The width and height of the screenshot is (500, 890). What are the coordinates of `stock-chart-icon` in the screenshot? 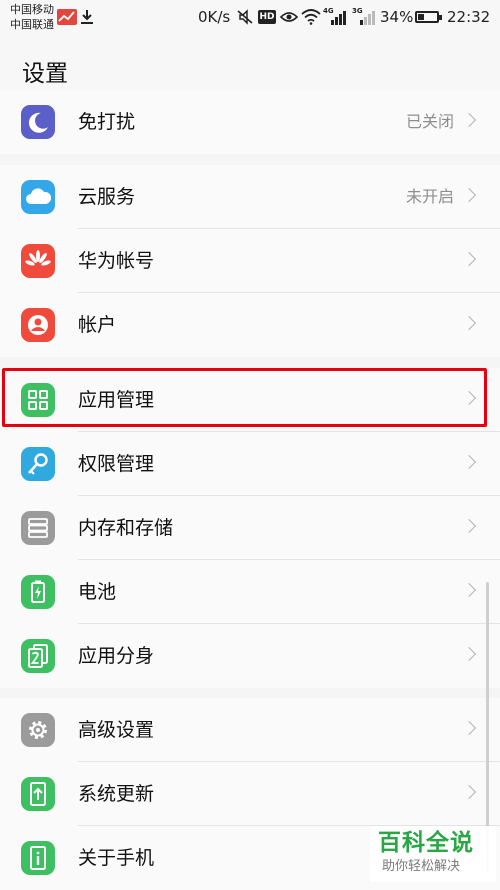 It's located at (67, 17).